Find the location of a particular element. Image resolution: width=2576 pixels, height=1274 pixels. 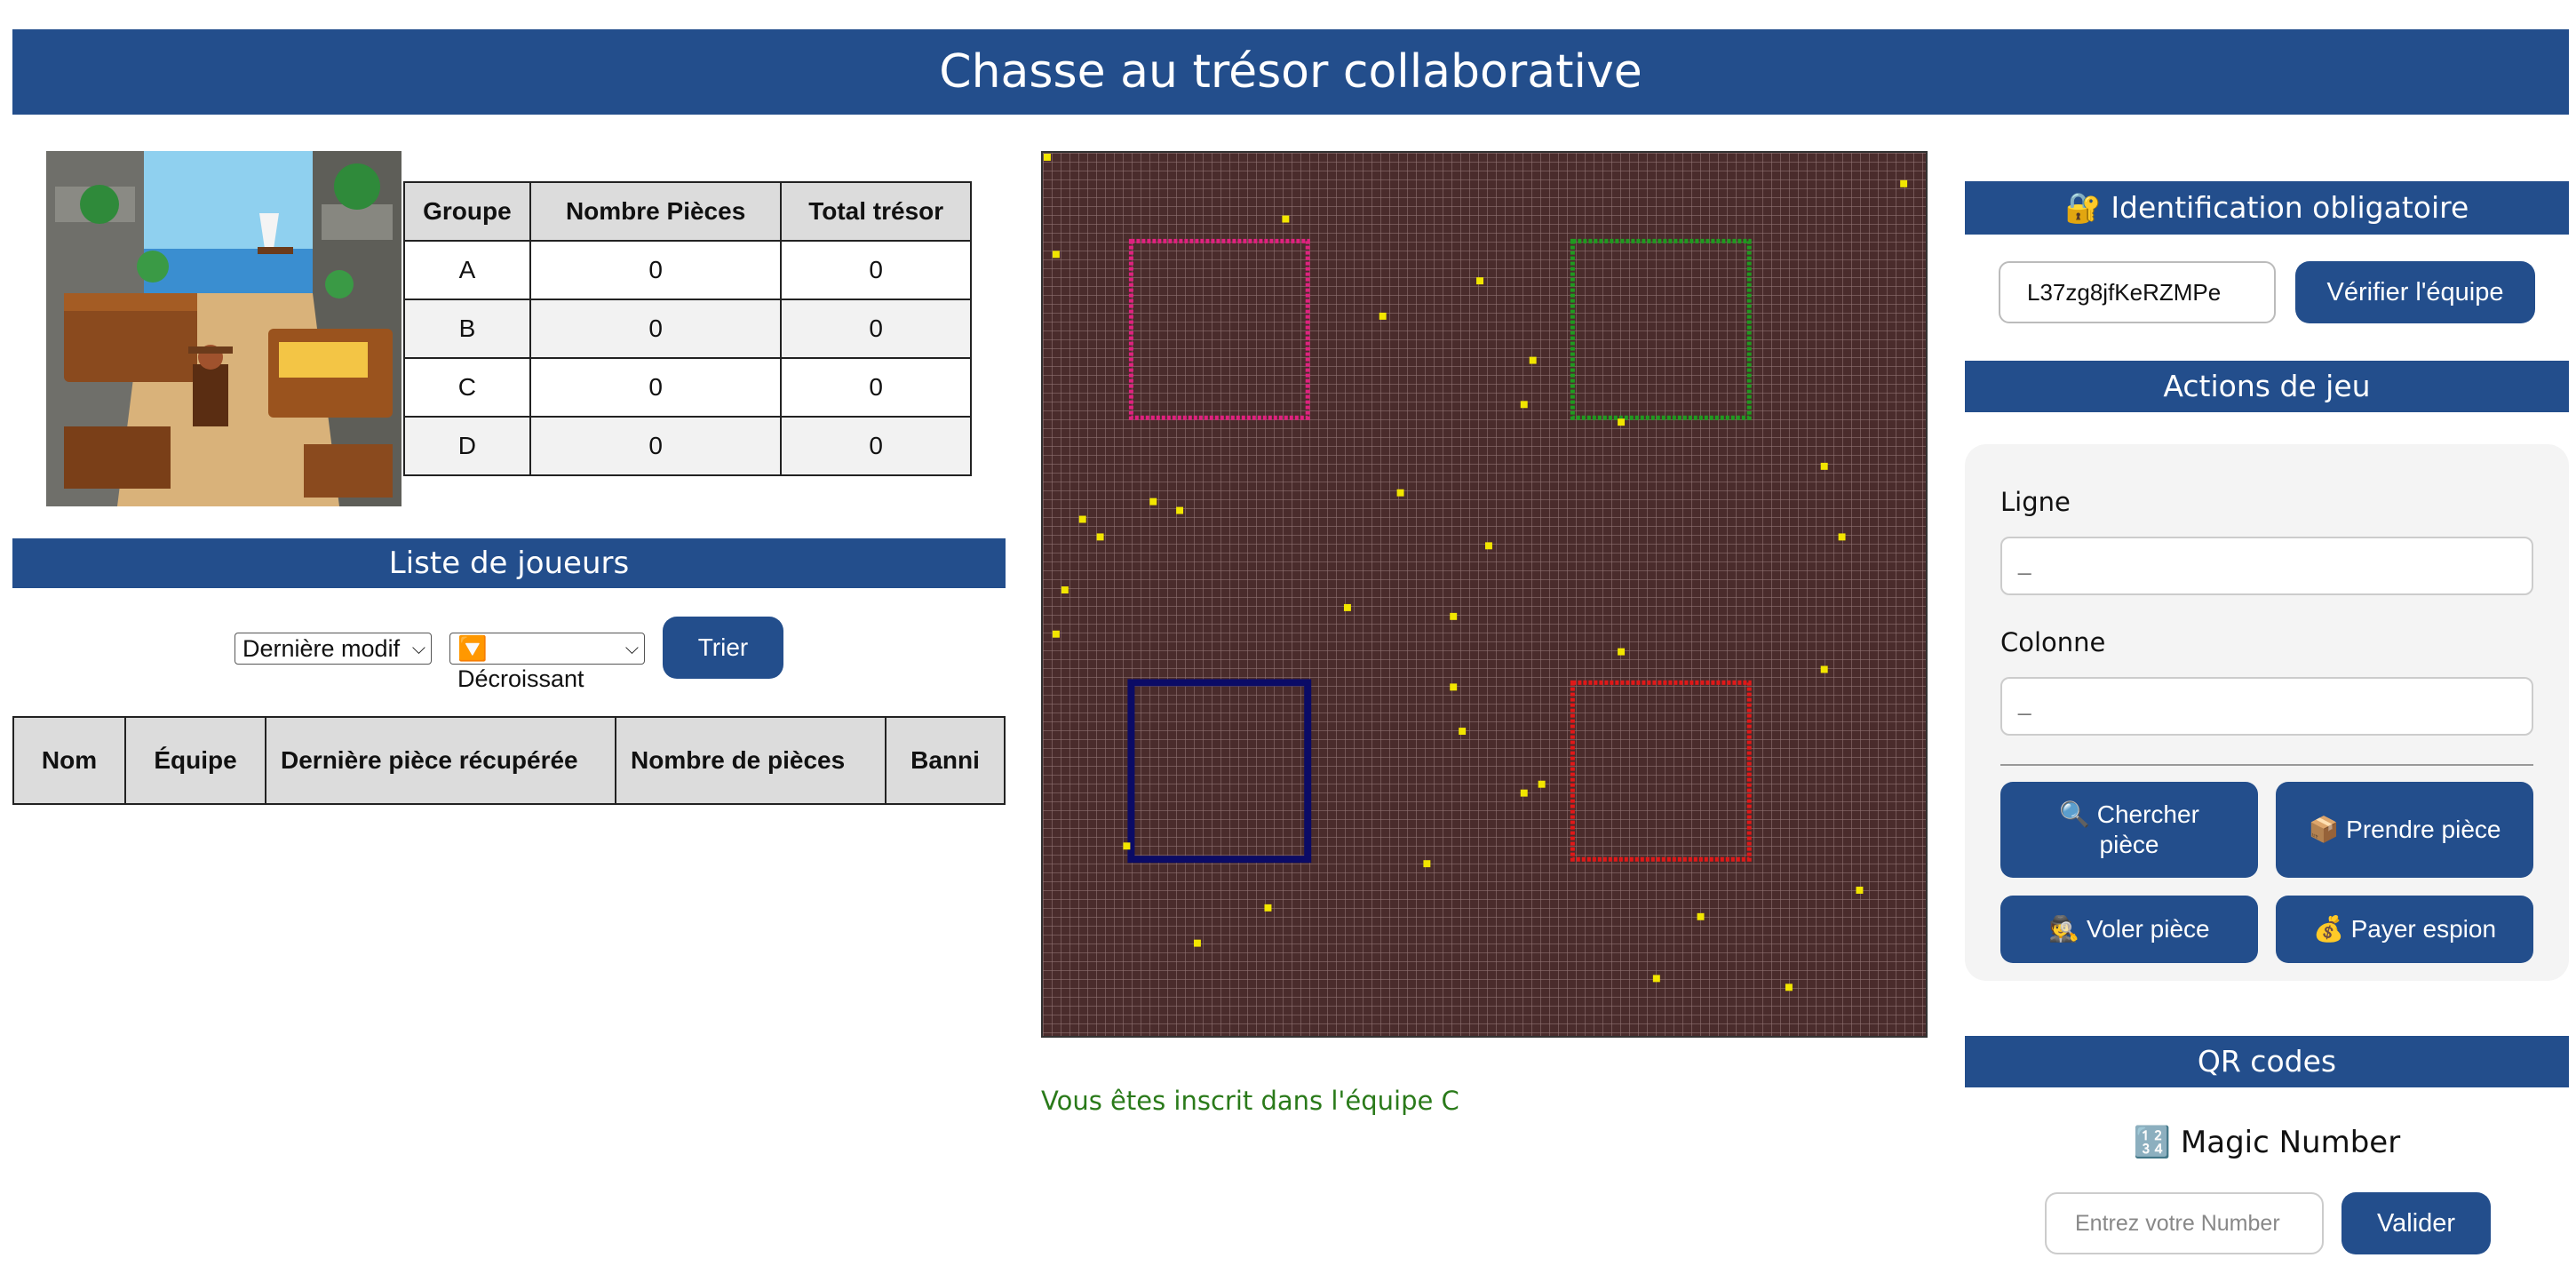

table-row: D 0 0 is located at coordinates (687, 446).